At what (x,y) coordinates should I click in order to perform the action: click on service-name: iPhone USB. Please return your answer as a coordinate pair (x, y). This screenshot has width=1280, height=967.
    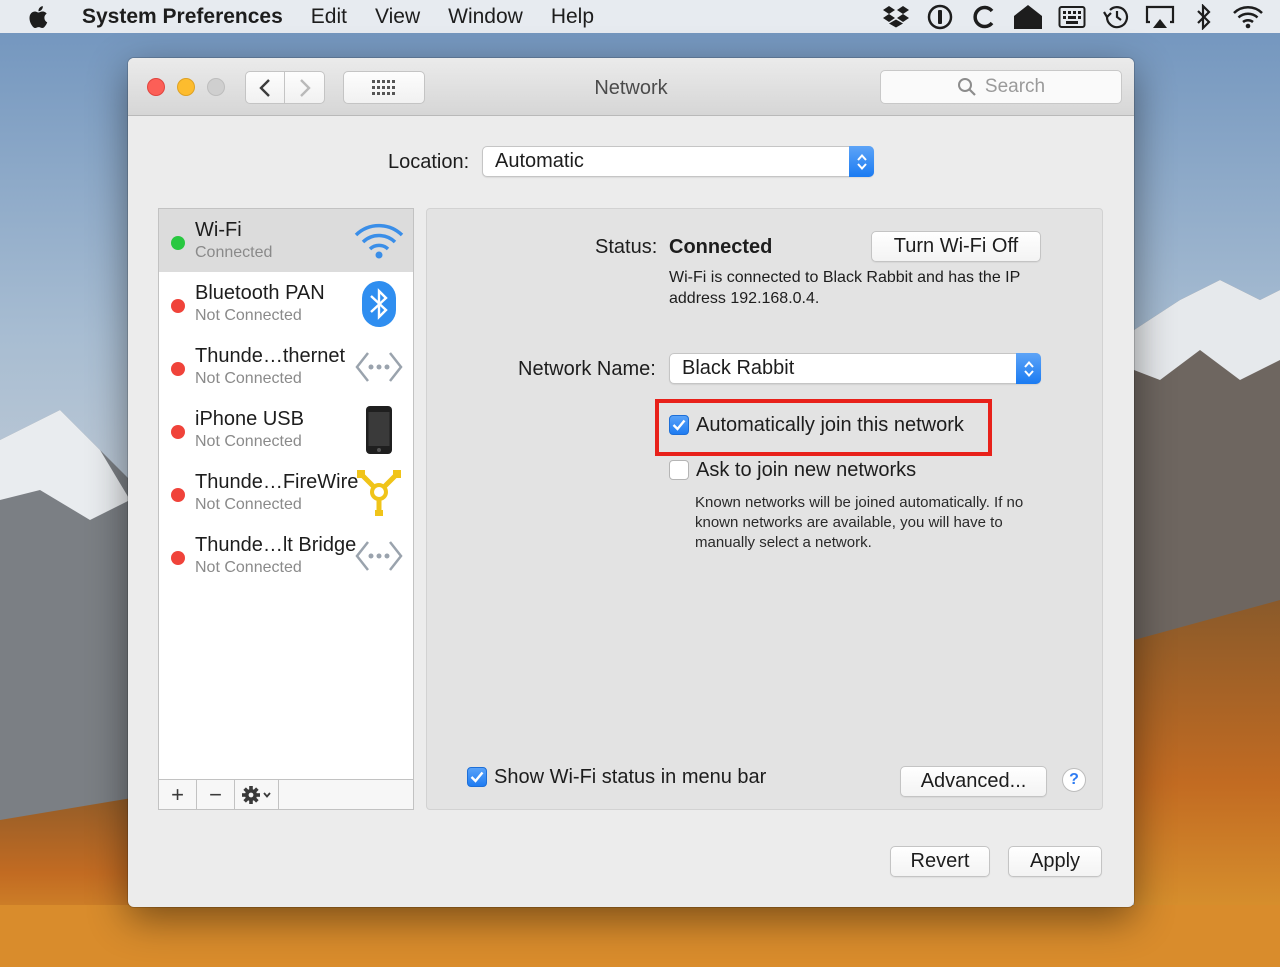
    Looking at the image, I should click on (249, 419).